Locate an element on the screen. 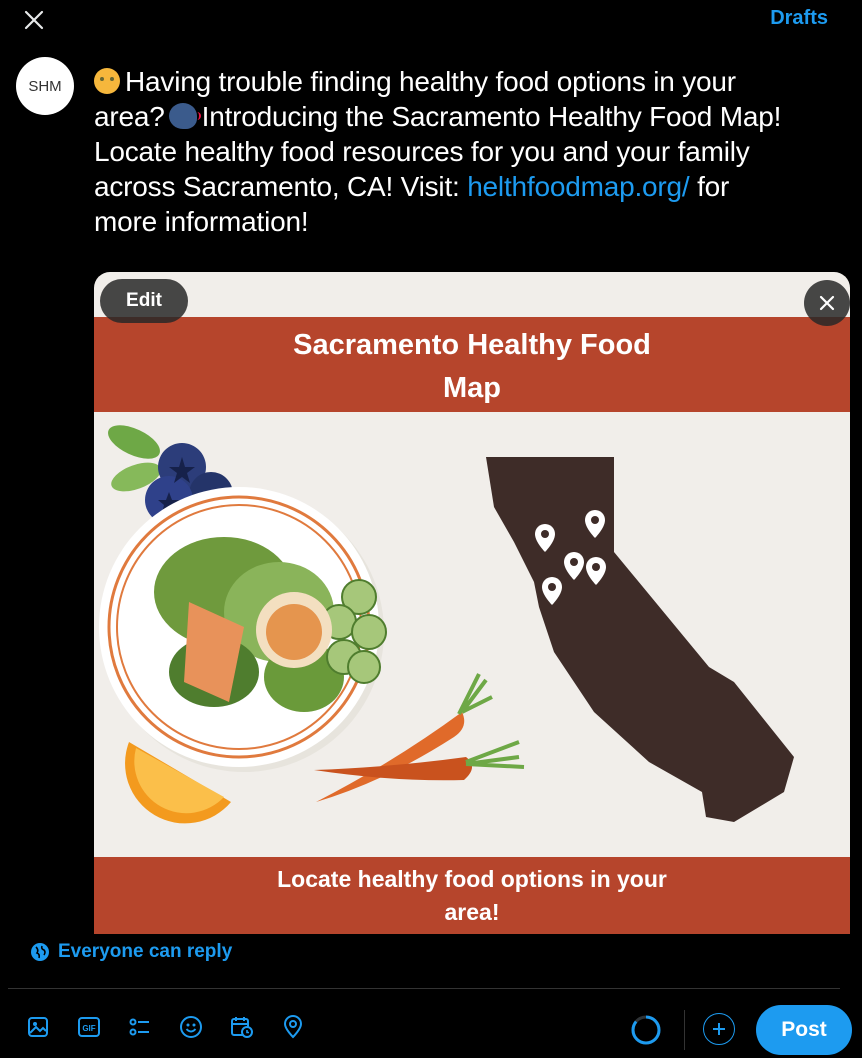 The width and height of the screenshot is (862, 1058). emoji-button is located at coordinates (191, 1027).